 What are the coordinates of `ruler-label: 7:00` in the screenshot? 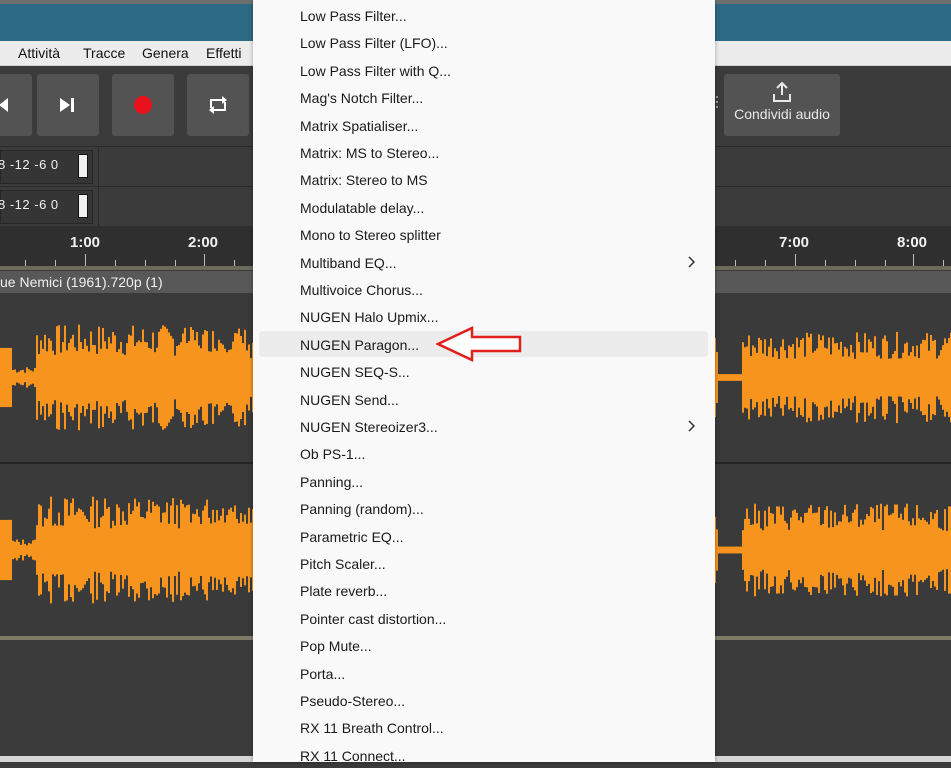 It's located at (794, 242).